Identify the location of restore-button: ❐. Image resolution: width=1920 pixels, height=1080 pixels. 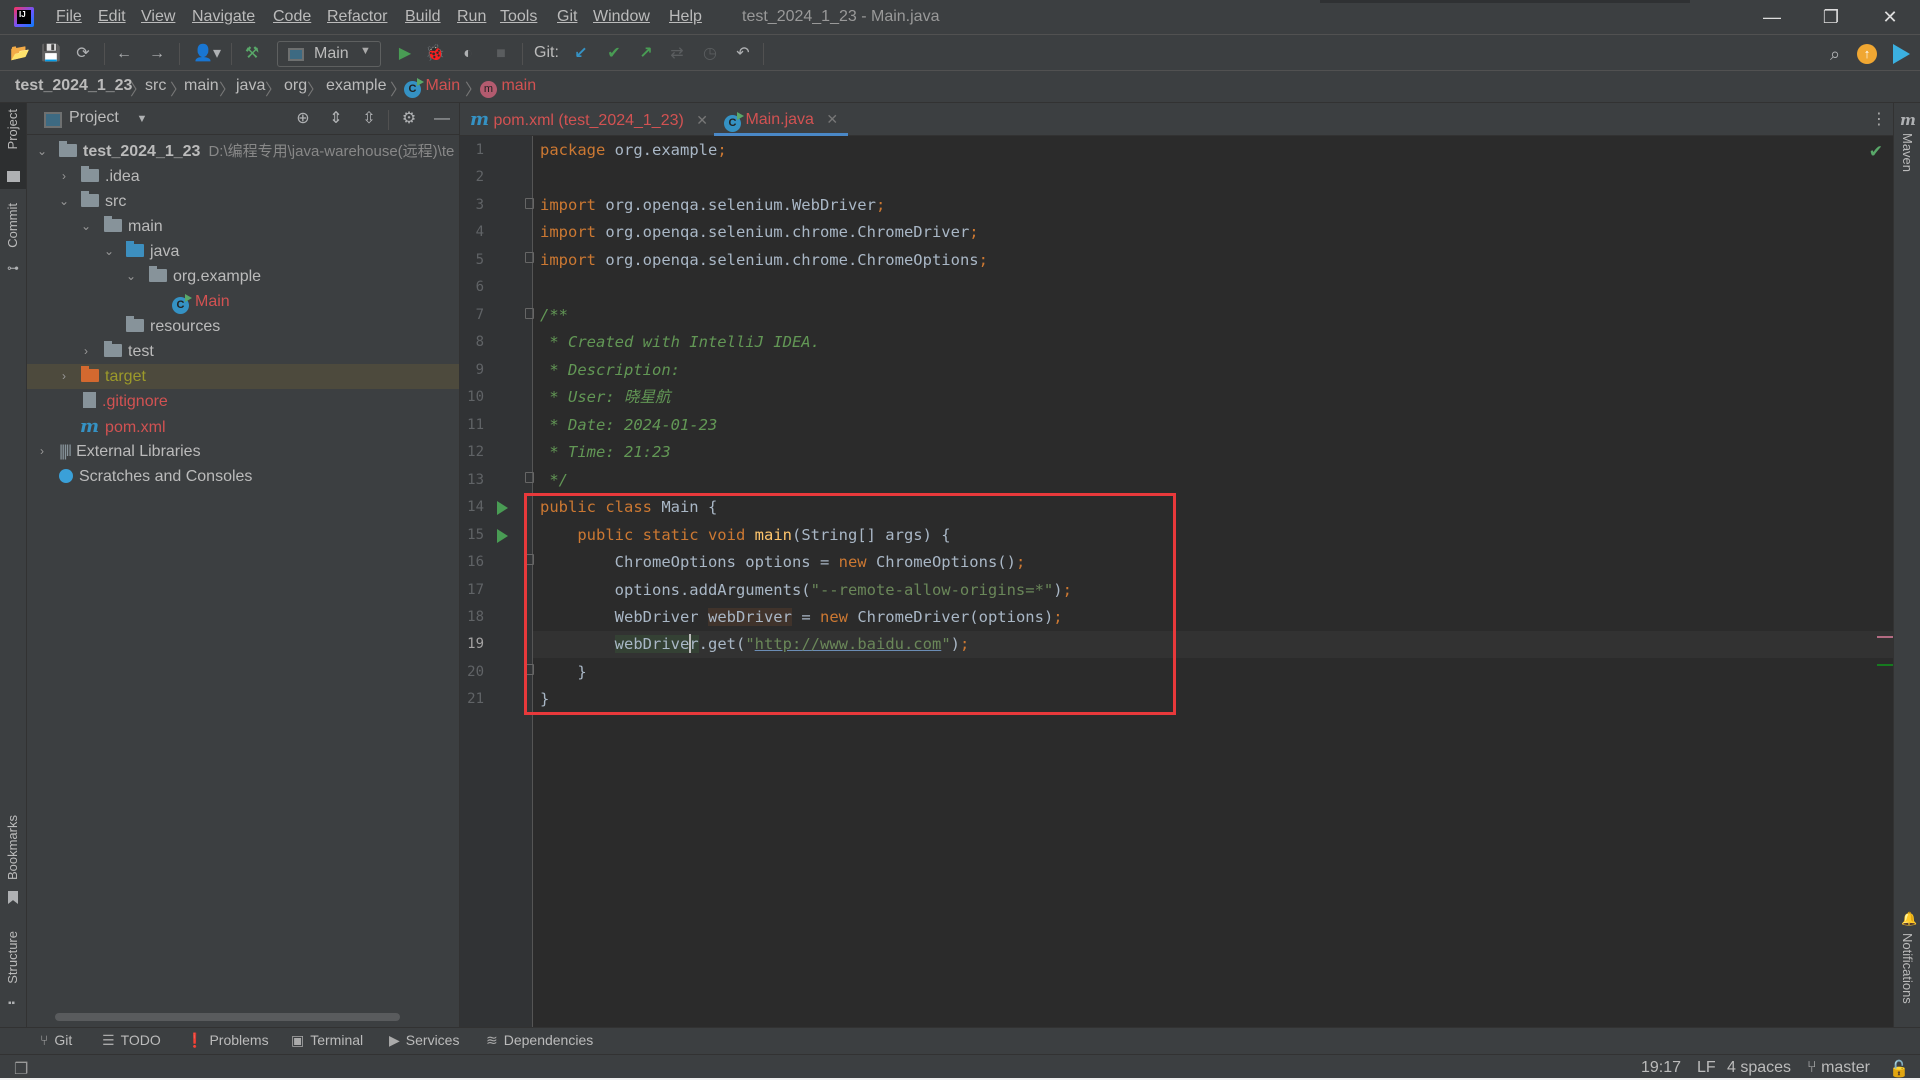
(1831, 17).